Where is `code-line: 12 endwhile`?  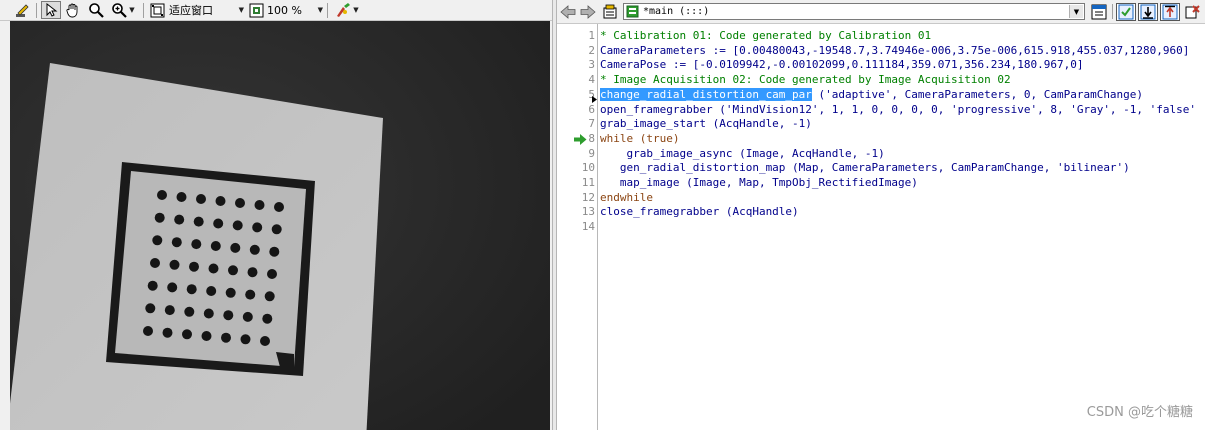 code-line: 12 endwhile is located at coordinates (881, 198).